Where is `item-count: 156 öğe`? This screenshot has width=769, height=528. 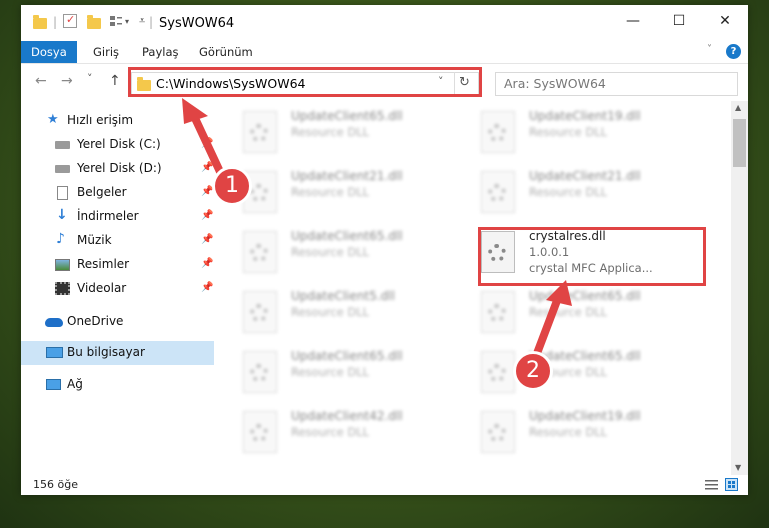 item-count: 156 öğe is located at coordinates (55, 484).